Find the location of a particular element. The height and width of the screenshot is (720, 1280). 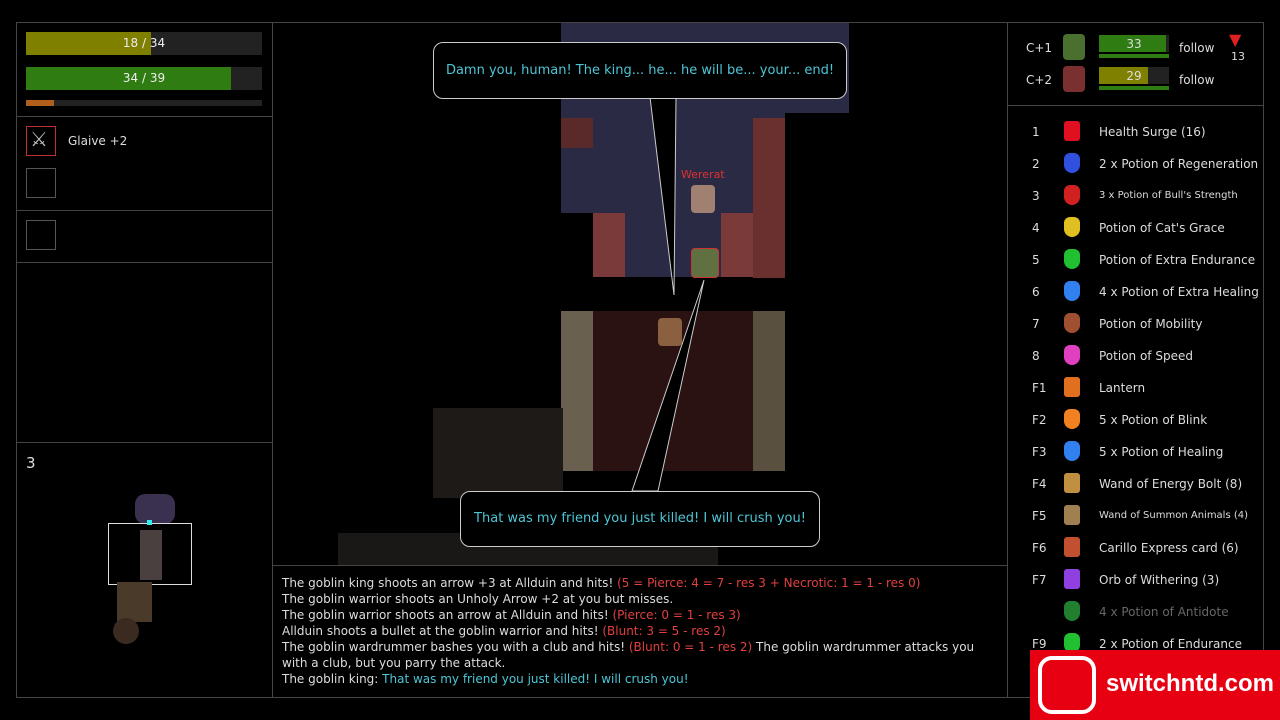

hotbar-item: 4 Potion of Cat's Grace is located at coordinates (1135, 228).